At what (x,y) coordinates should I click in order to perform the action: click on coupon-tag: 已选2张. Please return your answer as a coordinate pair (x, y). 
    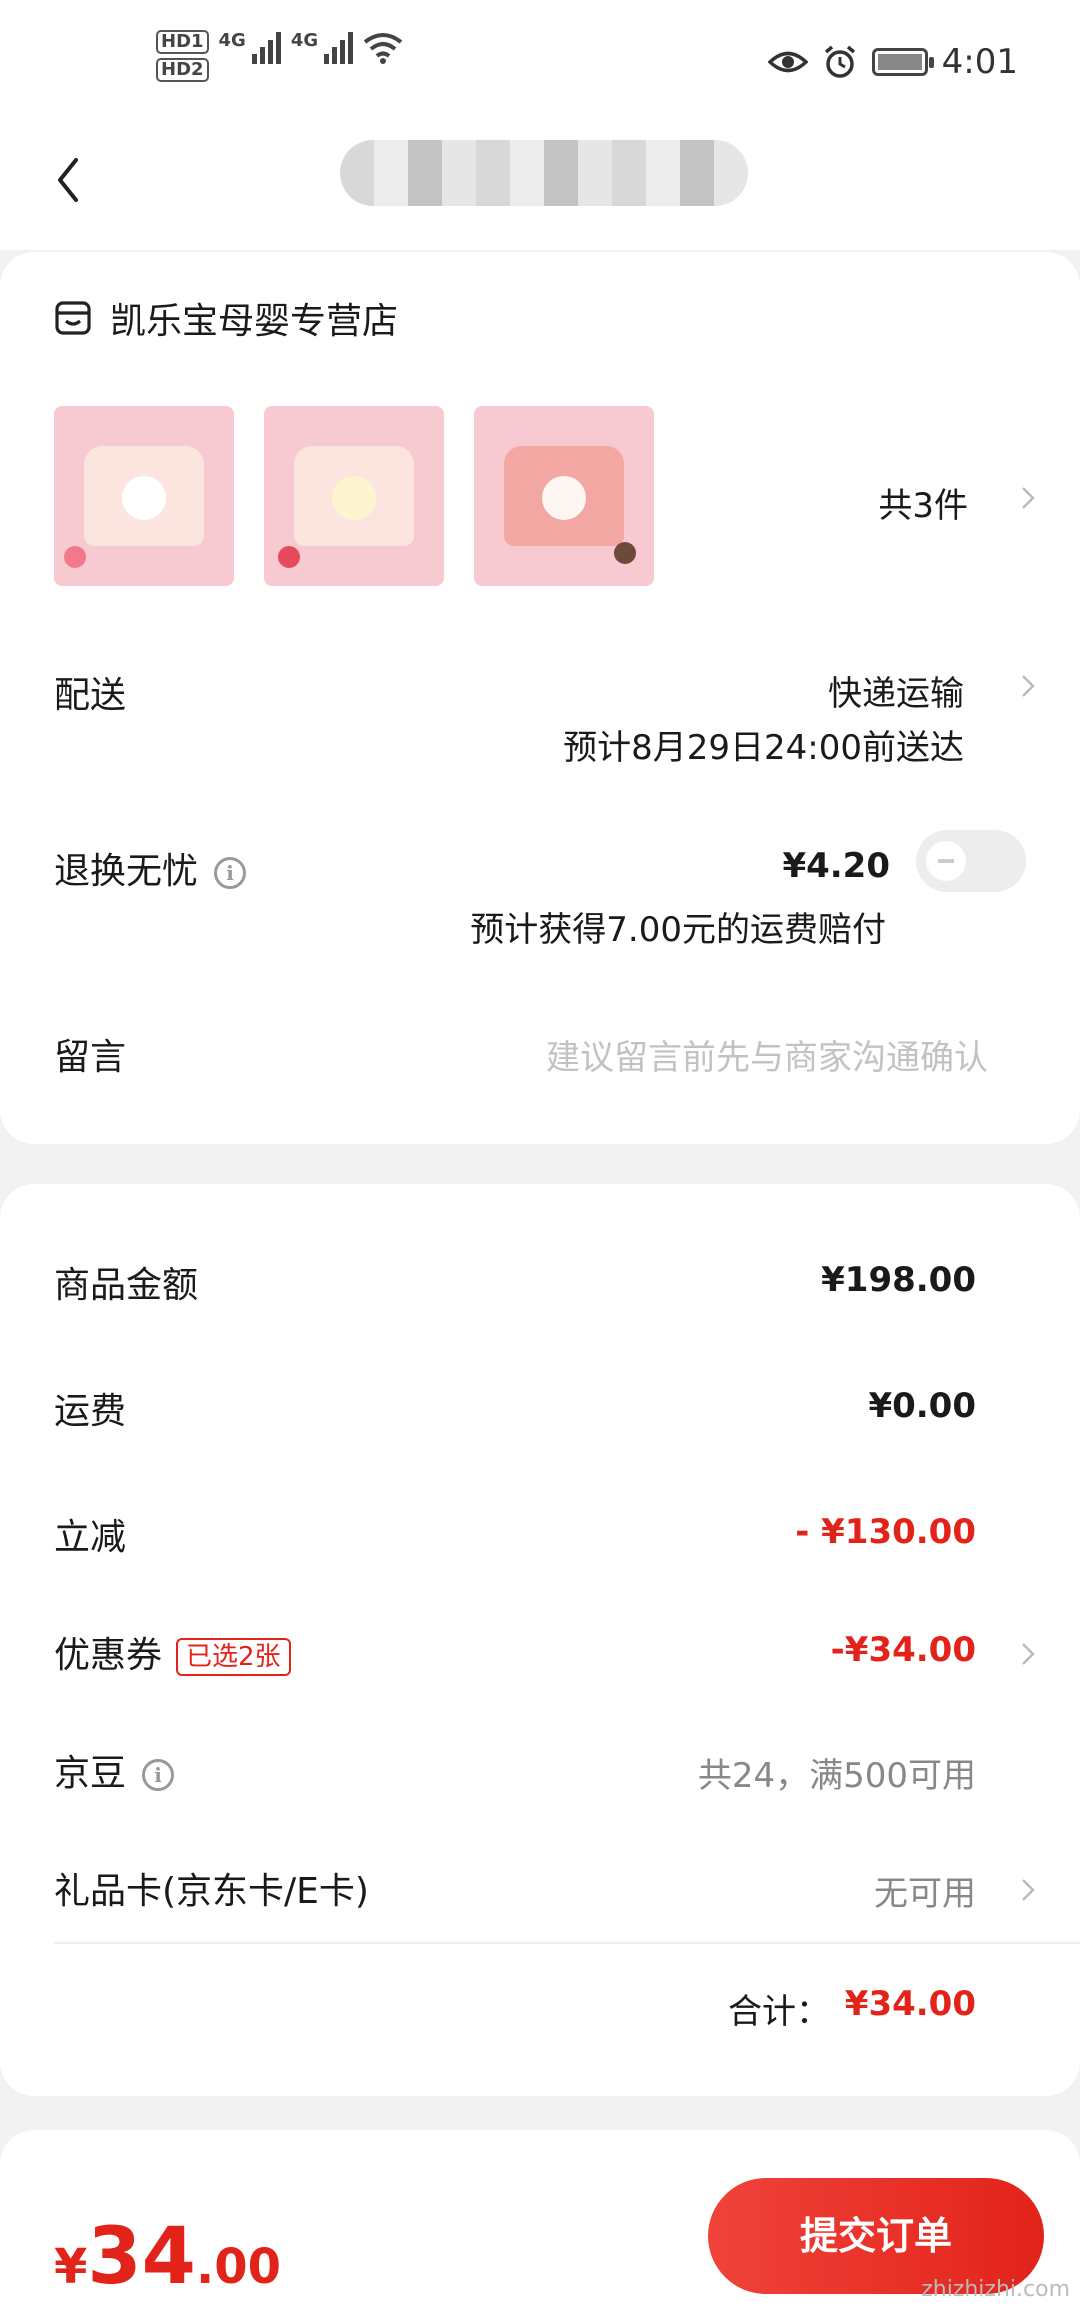
    Looking at the image, I should click on (233, 1657).